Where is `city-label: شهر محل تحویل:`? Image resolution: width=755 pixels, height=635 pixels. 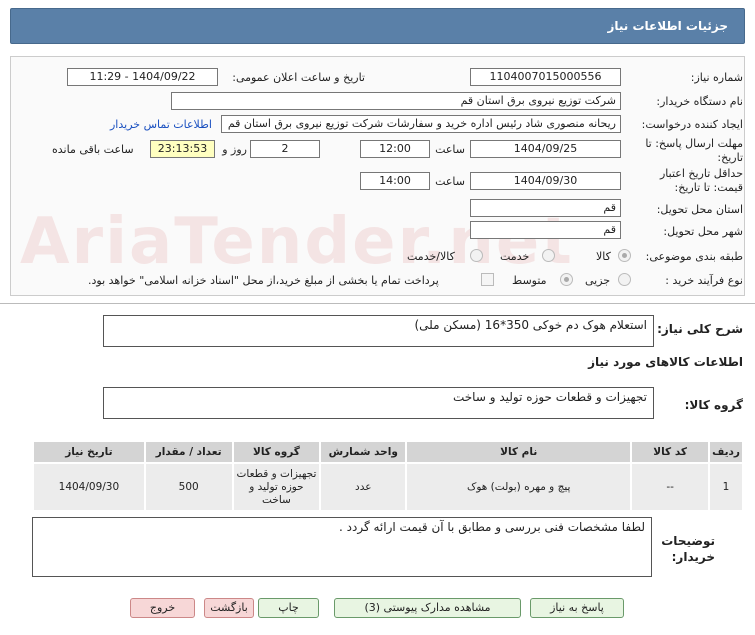
city-label: شهر محل تحویل: is located at coordinates (703, 231).